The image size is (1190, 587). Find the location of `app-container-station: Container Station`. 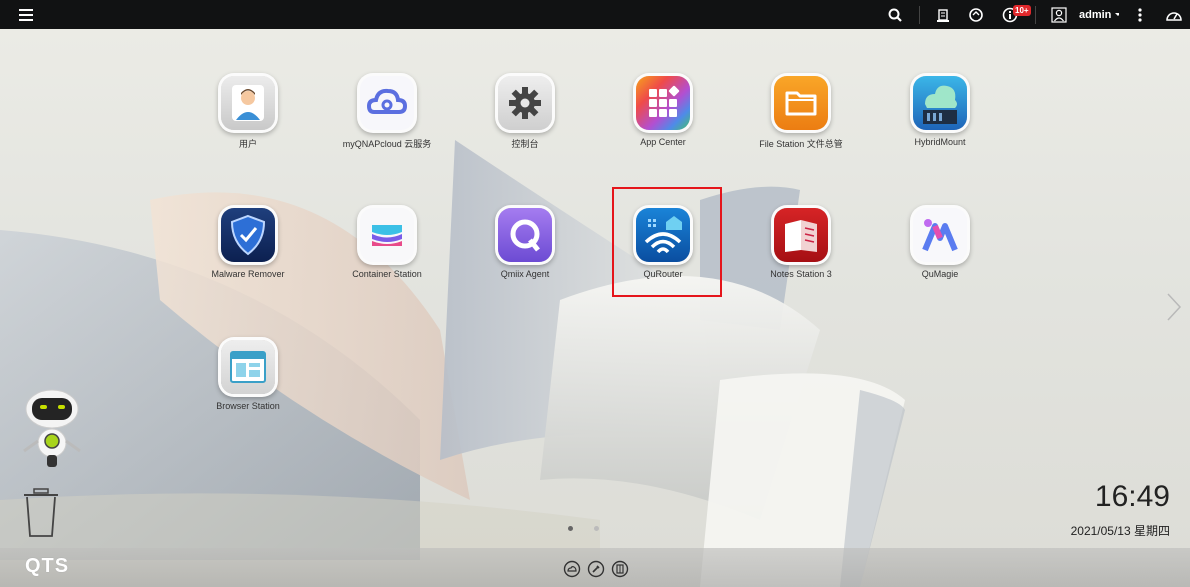

app-container-station: Container Station is located at coordinates (387, 243).